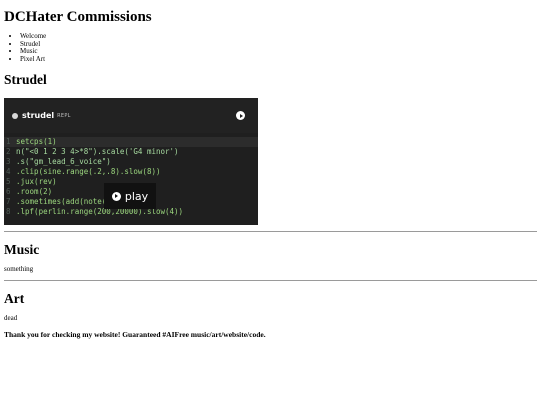  I want to click on code-line: 4 .clip(sine.range(.2,.8).slow(8)), so click(131, 172).